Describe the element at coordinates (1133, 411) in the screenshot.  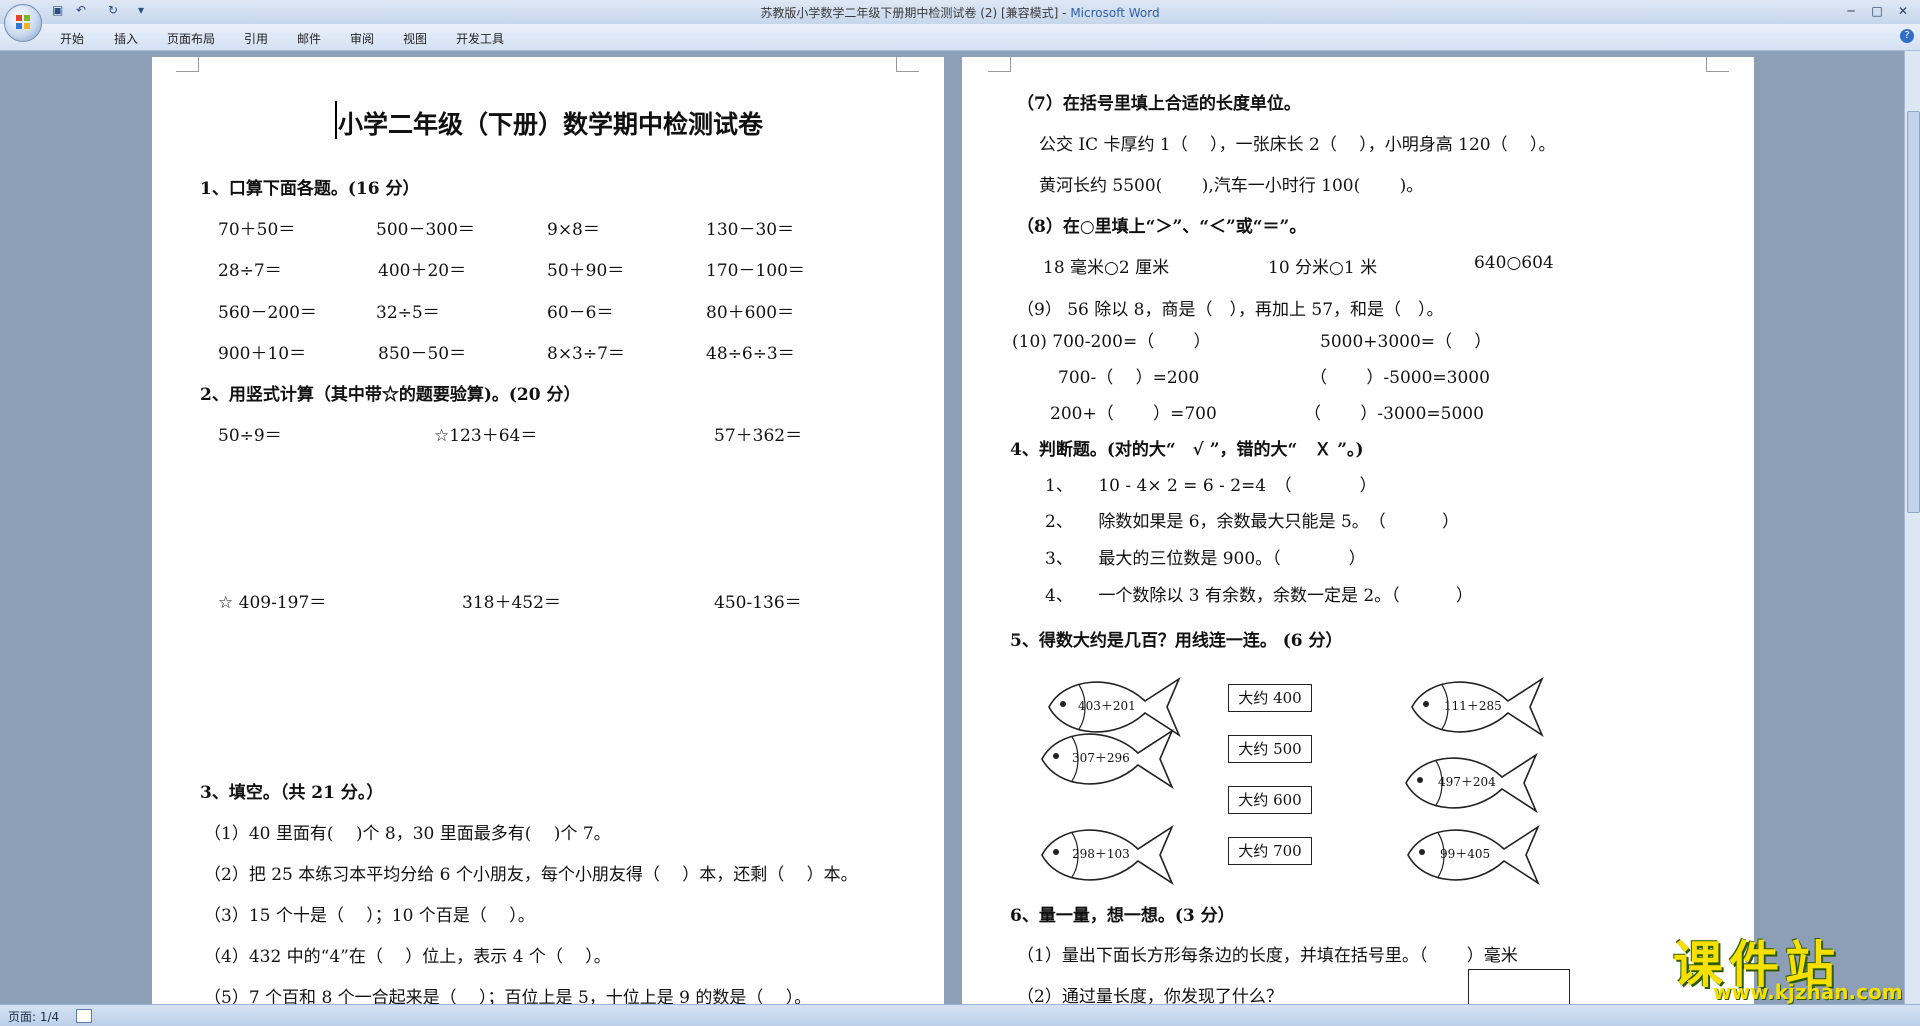
I see `q10-line: 200+（ ）=700` at that location.